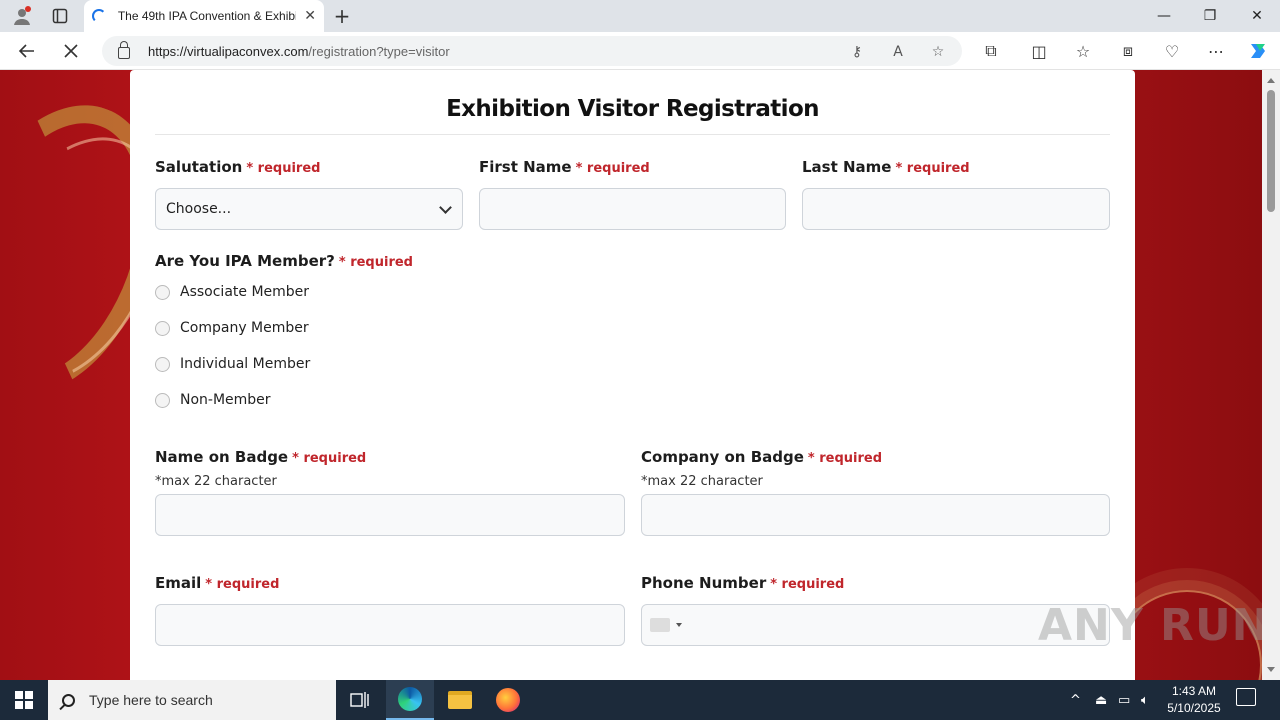 The image size is (1280, 720). Describe the element at coordinates (956, 209) in the screenshot. I see `last-name-input` at that location.